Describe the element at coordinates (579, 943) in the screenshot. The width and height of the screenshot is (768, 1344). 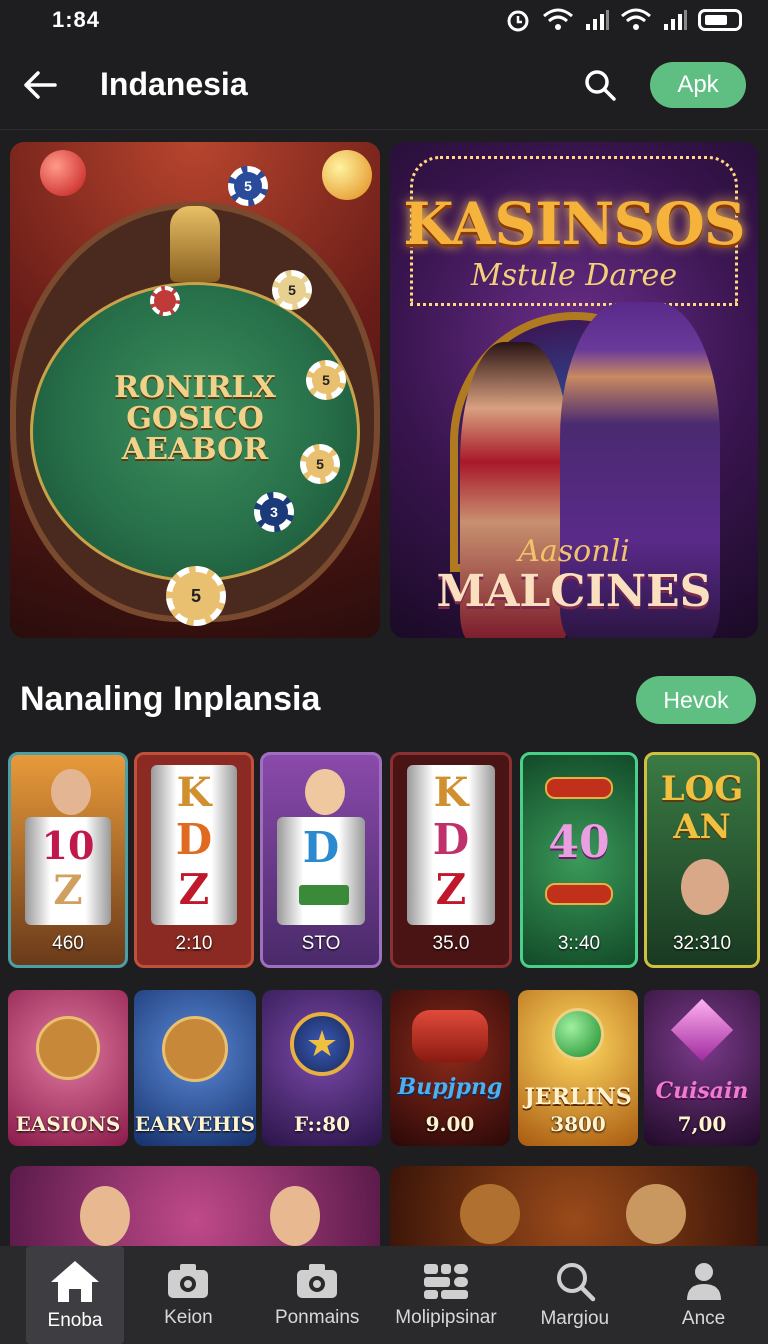
I see `game-tile-label: 3::40` at that location.